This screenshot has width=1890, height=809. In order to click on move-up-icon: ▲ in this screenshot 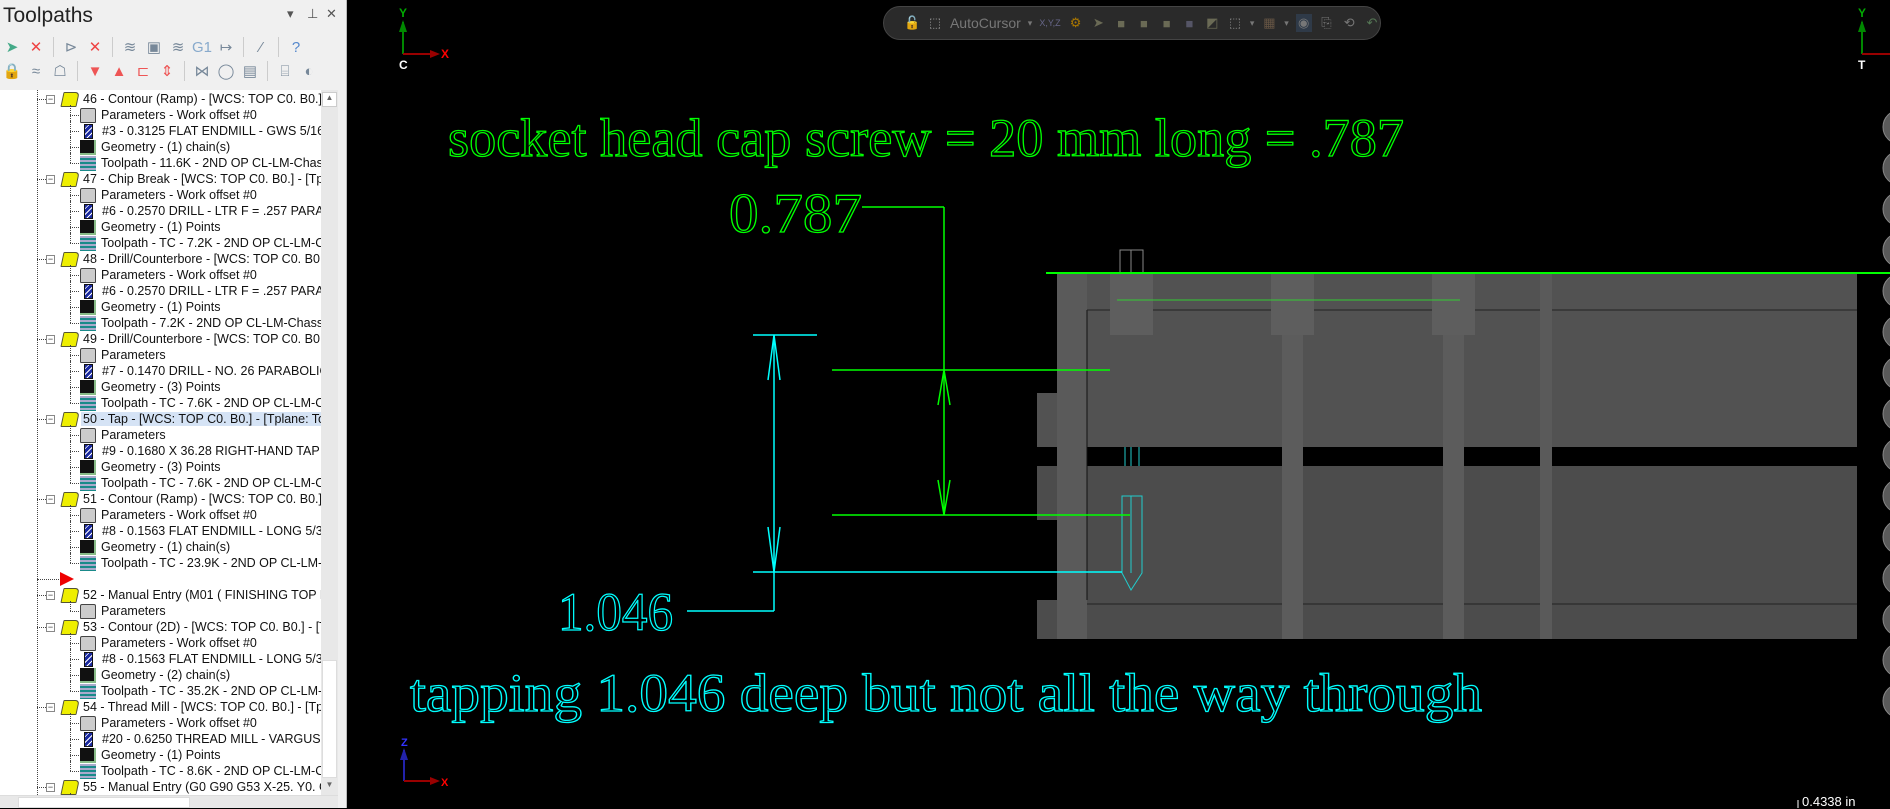, I will do `click(119, 71)`.